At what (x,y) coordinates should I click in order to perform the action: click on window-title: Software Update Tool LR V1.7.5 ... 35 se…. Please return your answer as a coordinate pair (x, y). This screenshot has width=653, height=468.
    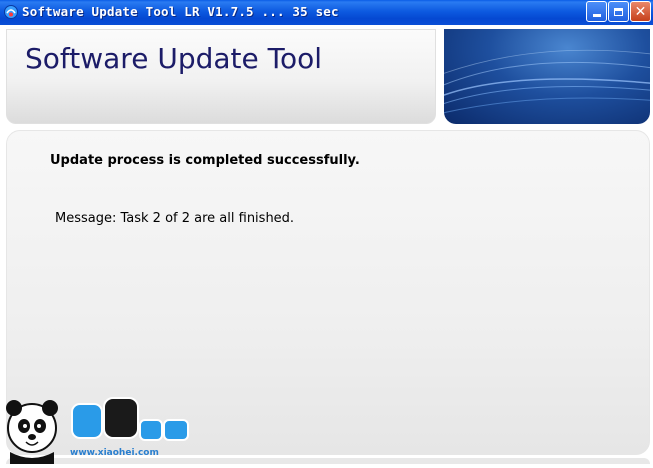
    Looking at the image, I should click on (180, 11).